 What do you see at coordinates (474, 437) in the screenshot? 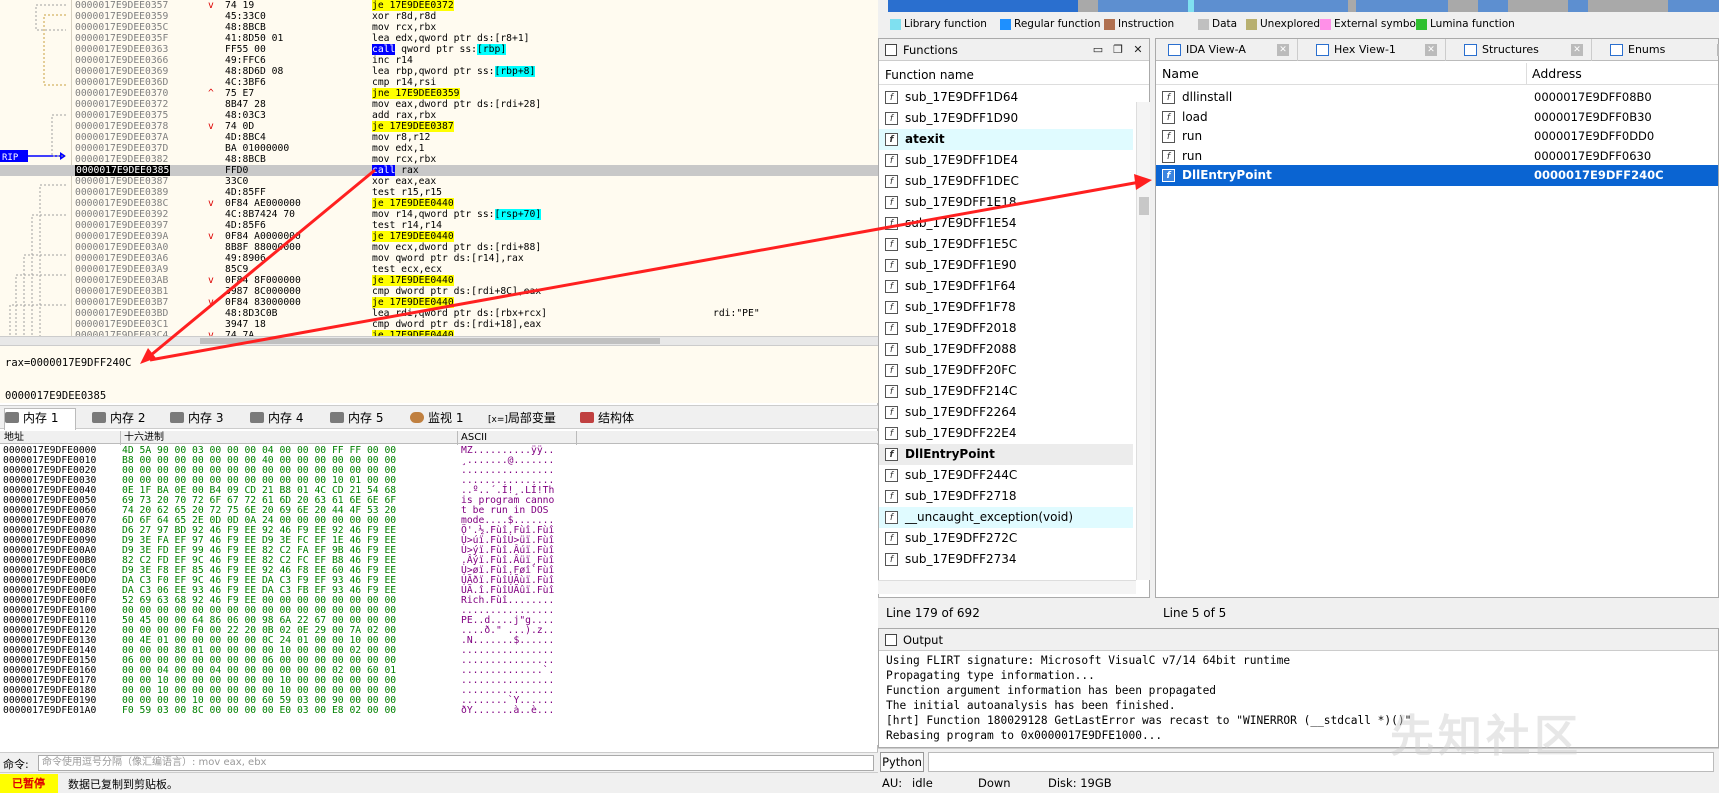
I see `column-ascii: ASCII` at bounding box center [474, 437].